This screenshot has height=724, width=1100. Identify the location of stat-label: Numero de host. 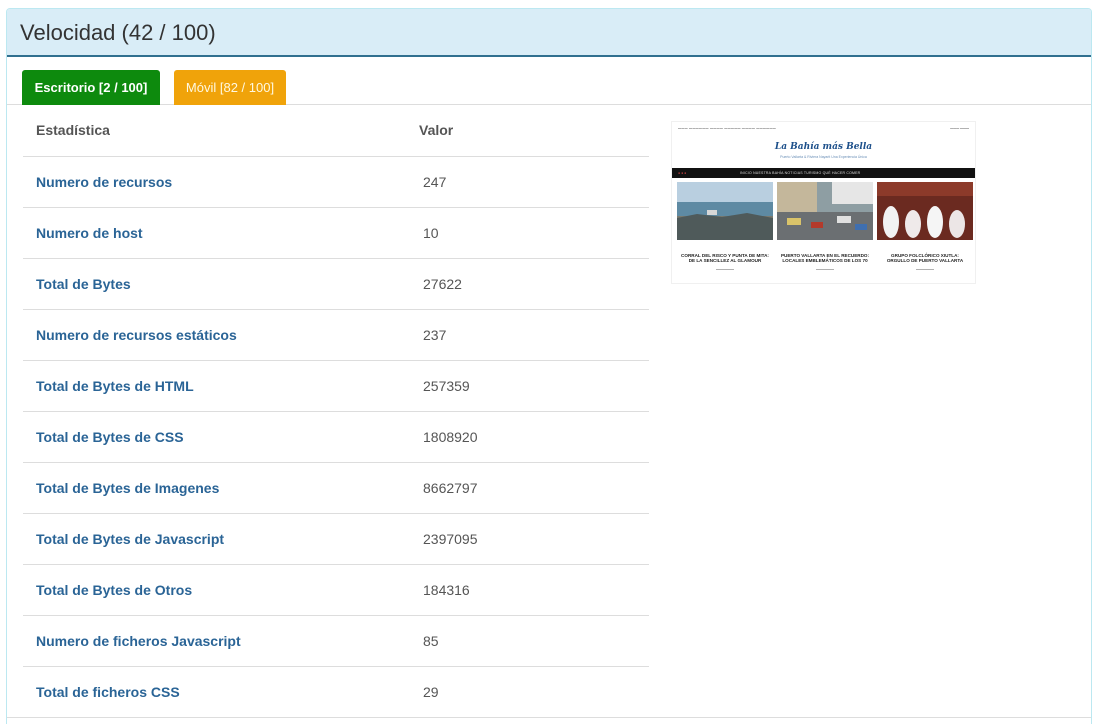
(214, 233).